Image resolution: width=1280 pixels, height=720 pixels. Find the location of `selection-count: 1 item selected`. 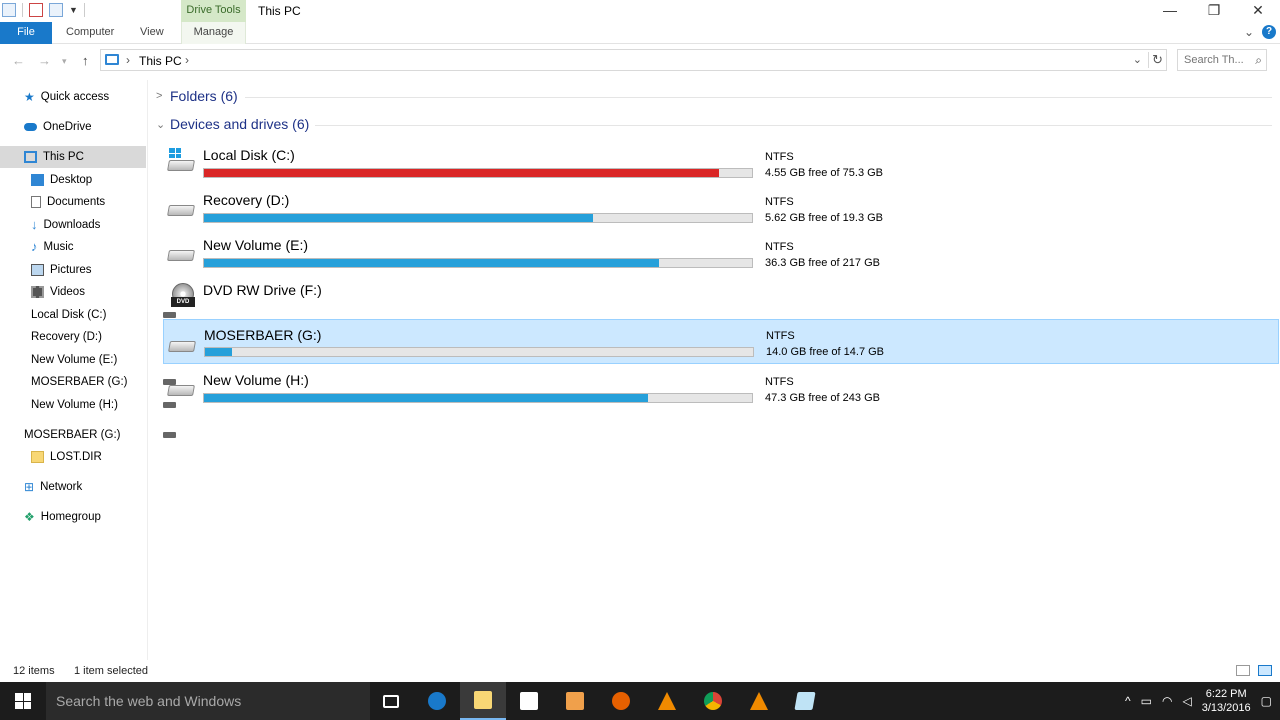

selection-count: 1 item selected is located at coordinates (111, 671).